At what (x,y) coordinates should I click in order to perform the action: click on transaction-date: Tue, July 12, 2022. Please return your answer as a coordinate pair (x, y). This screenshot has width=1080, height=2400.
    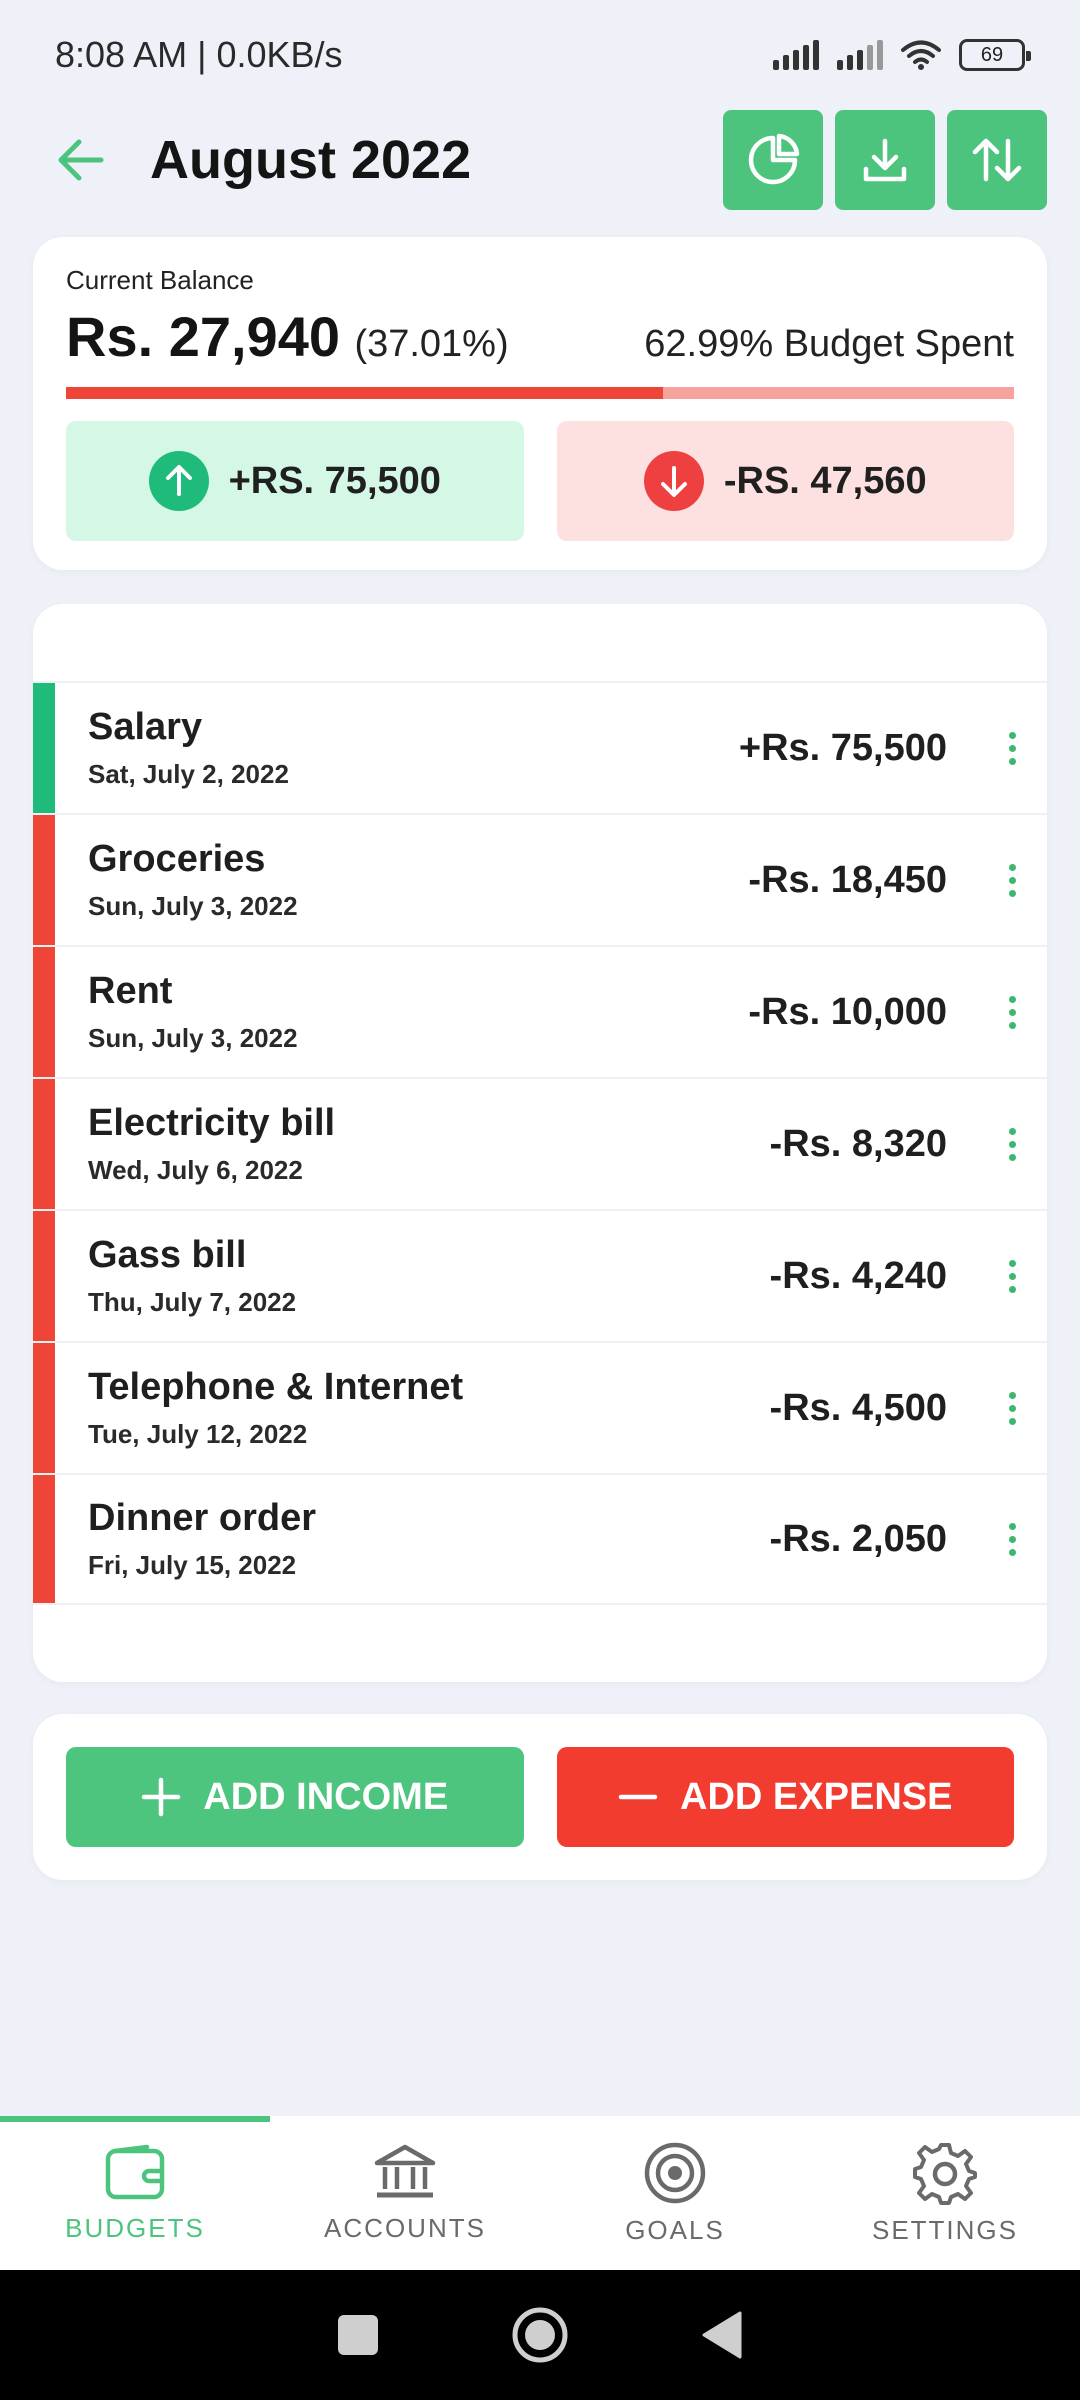
    Looking at the image, I should click on (198, 1434).